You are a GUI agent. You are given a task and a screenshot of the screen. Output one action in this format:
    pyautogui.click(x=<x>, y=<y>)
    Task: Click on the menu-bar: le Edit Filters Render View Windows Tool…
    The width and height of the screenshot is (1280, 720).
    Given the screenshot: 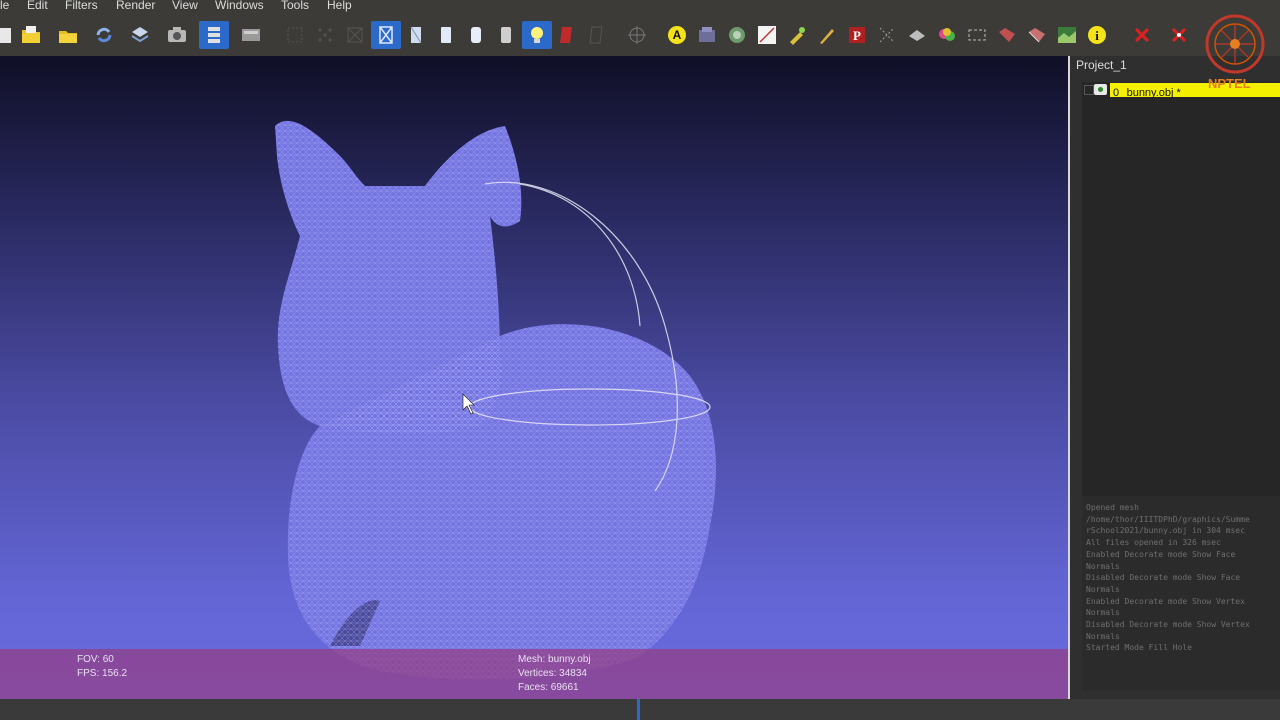 What is the action you would take?
    pyautogui.click(x=640, y=6)
    